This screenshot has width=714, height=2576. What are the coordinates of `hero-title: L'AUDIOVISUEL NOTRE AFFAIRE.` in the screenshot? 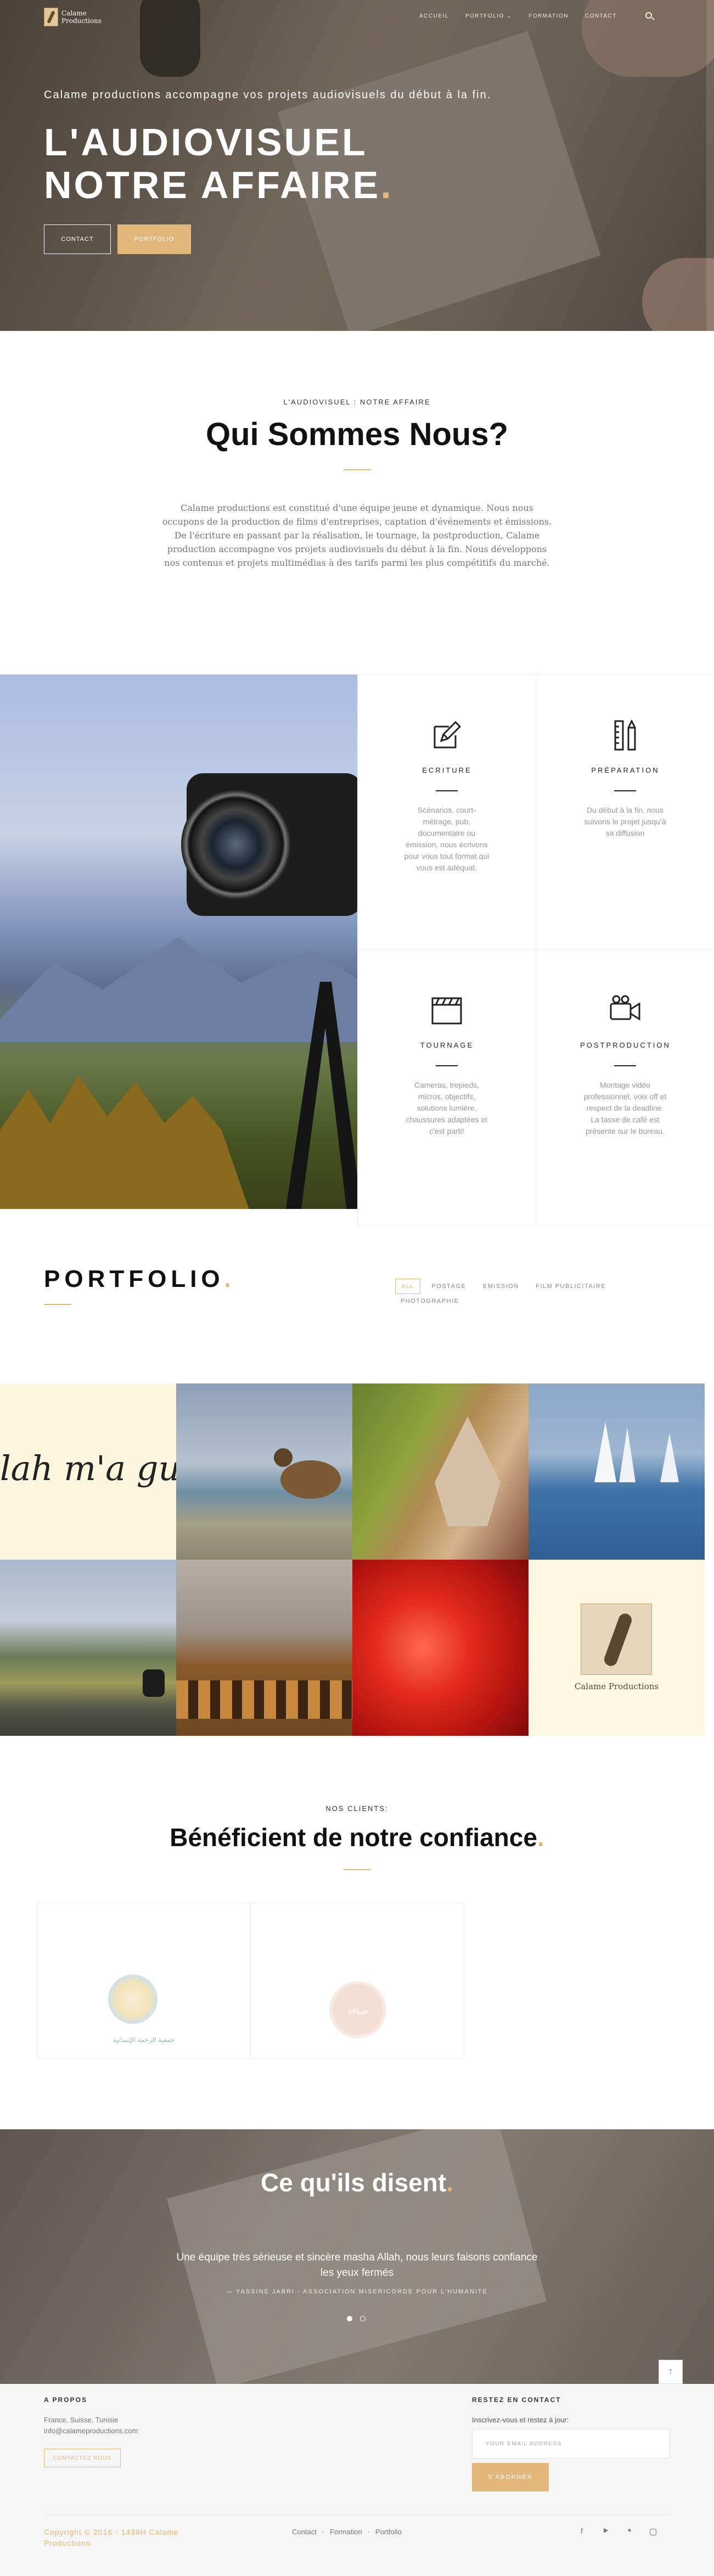 It's located at (218, 164).